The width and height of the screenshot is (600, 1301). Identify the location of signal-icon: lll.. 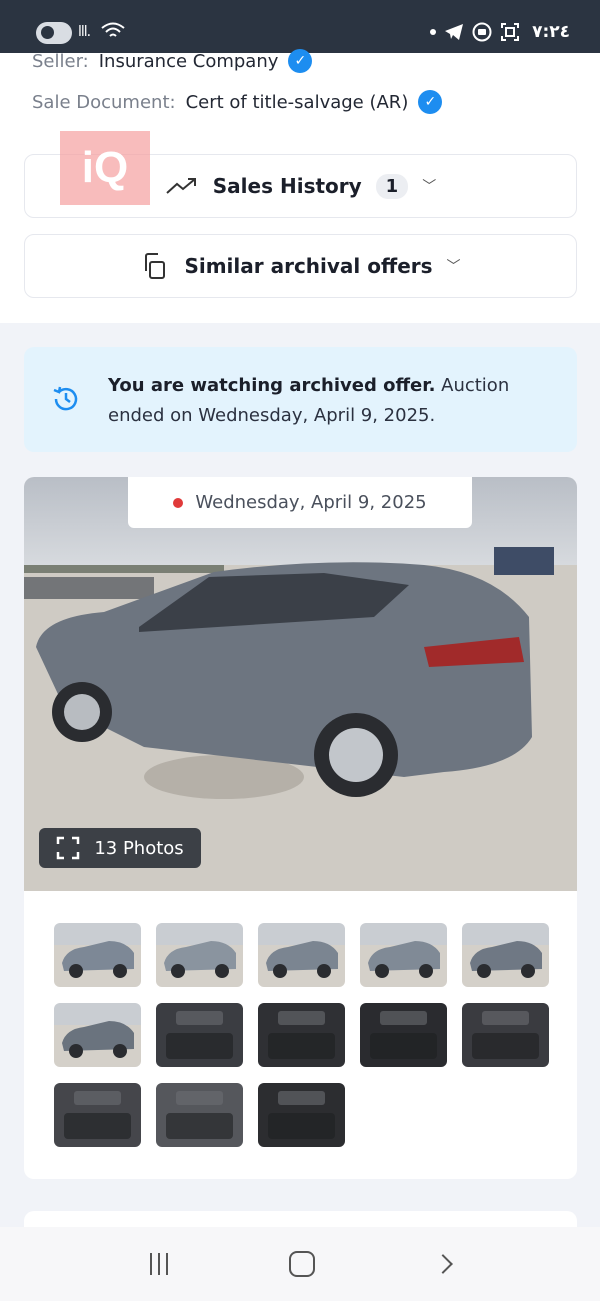
(84, 32).